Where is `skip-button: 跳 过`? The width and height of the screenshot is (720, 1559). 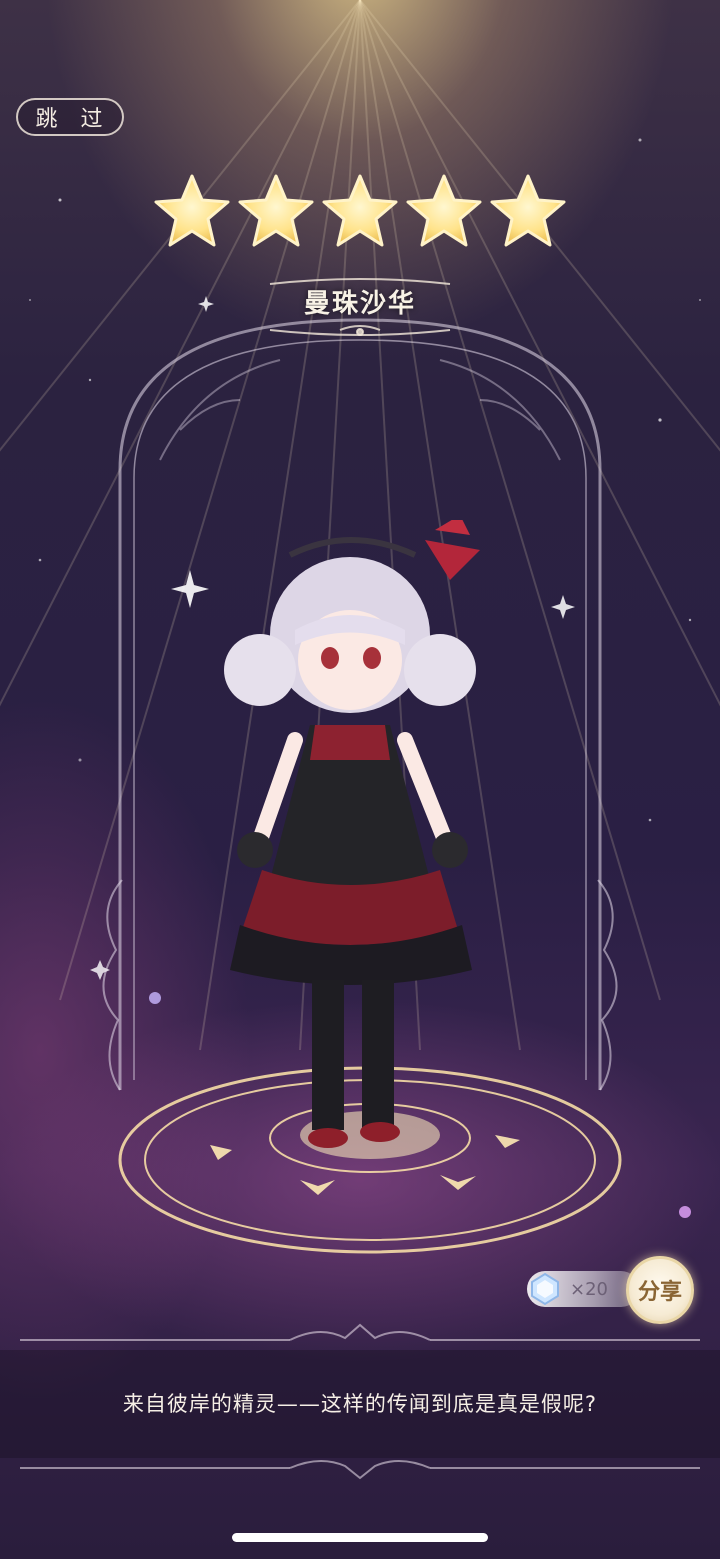 skip-button: 跳 过 is located at coordinates (70, 117).